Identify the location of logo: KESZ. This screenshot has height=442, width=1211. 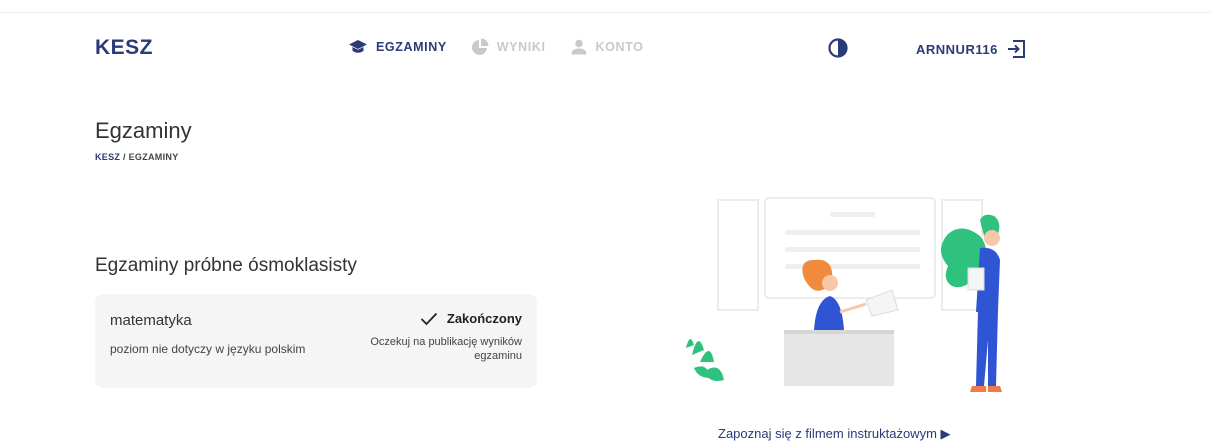
(124, 48).